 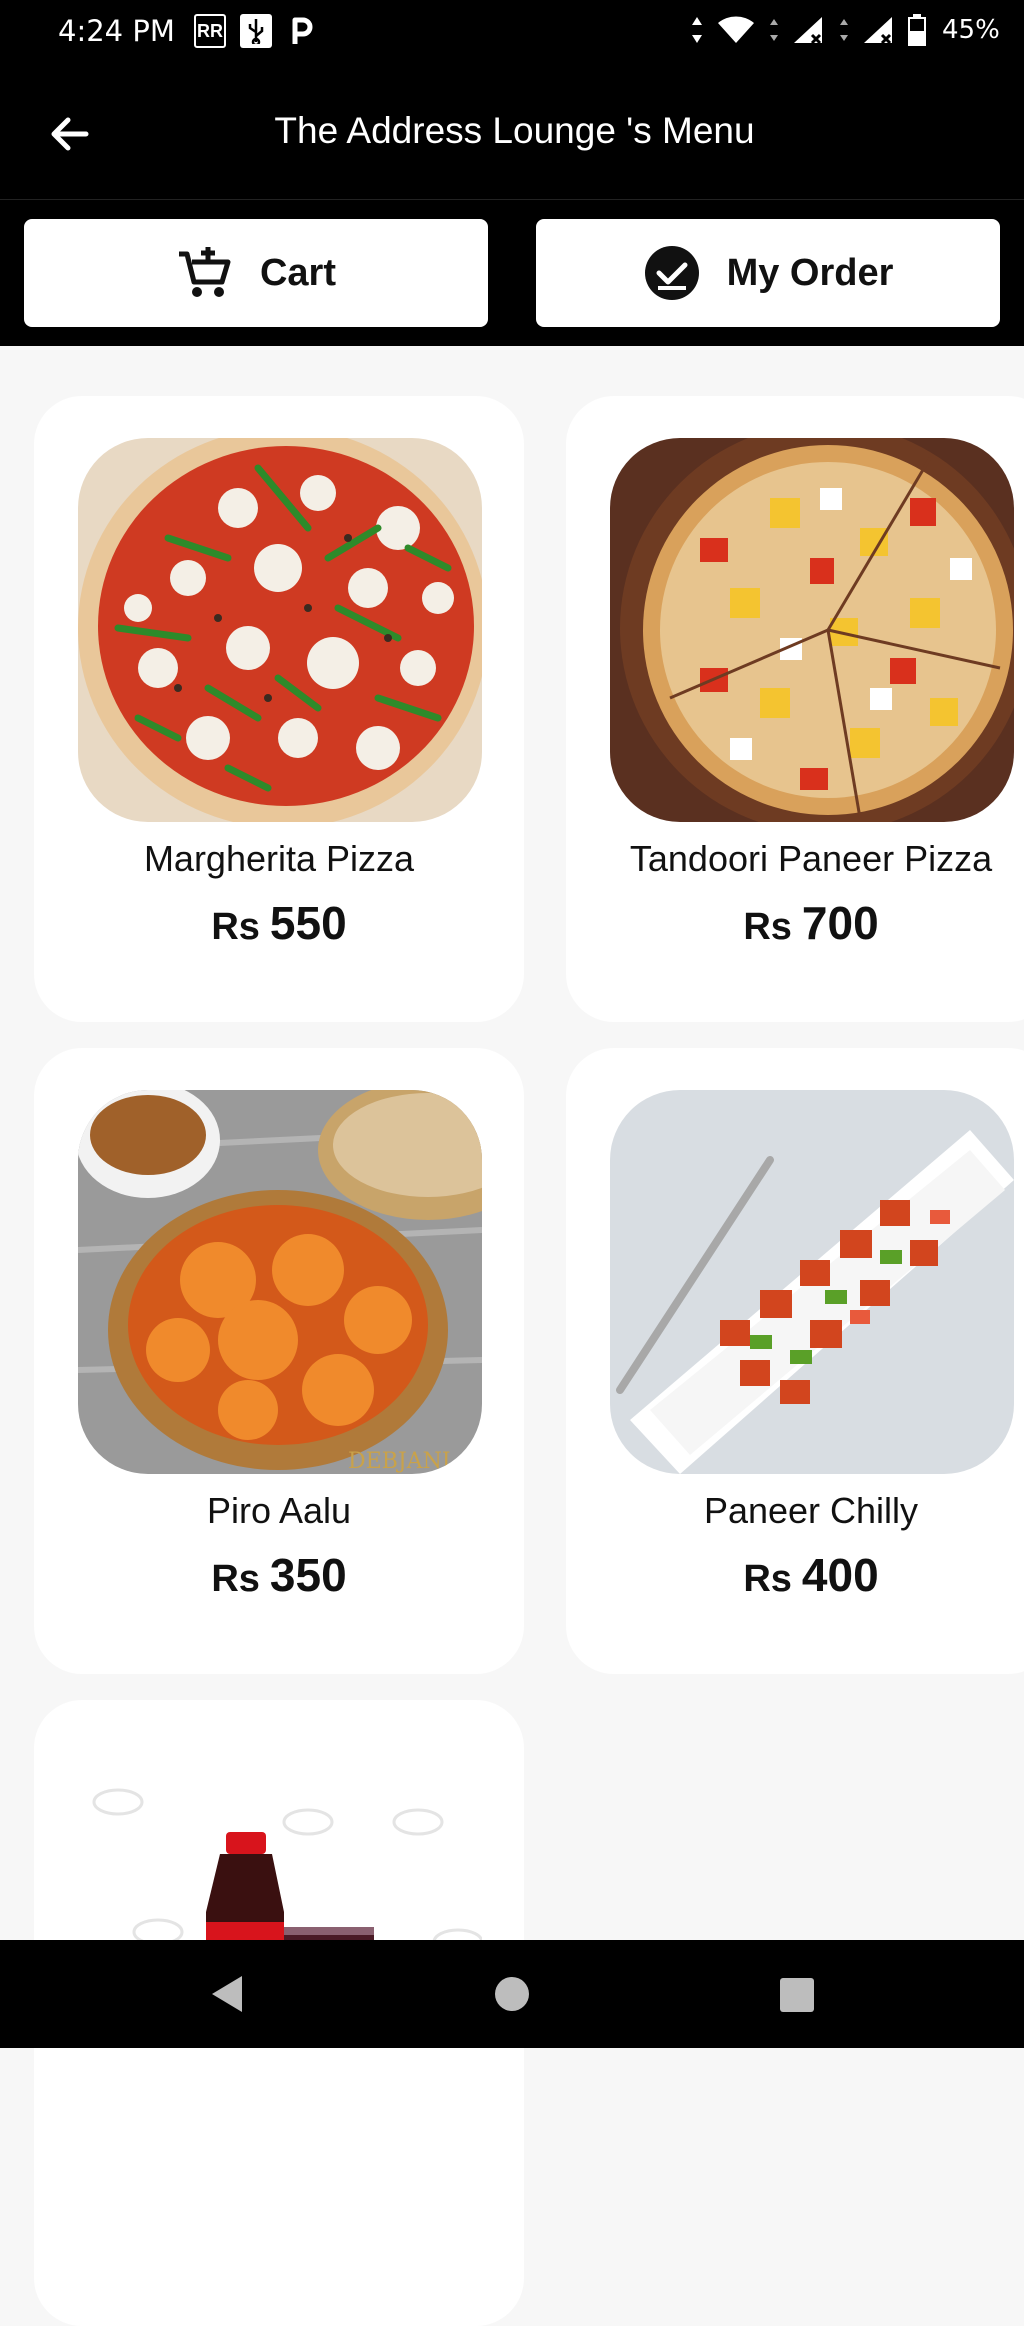 What do you see at coordinates (812, 630) in the screenshot?
I see `tandoori-paneer-pizza-image` at bounding box center [812, 630].